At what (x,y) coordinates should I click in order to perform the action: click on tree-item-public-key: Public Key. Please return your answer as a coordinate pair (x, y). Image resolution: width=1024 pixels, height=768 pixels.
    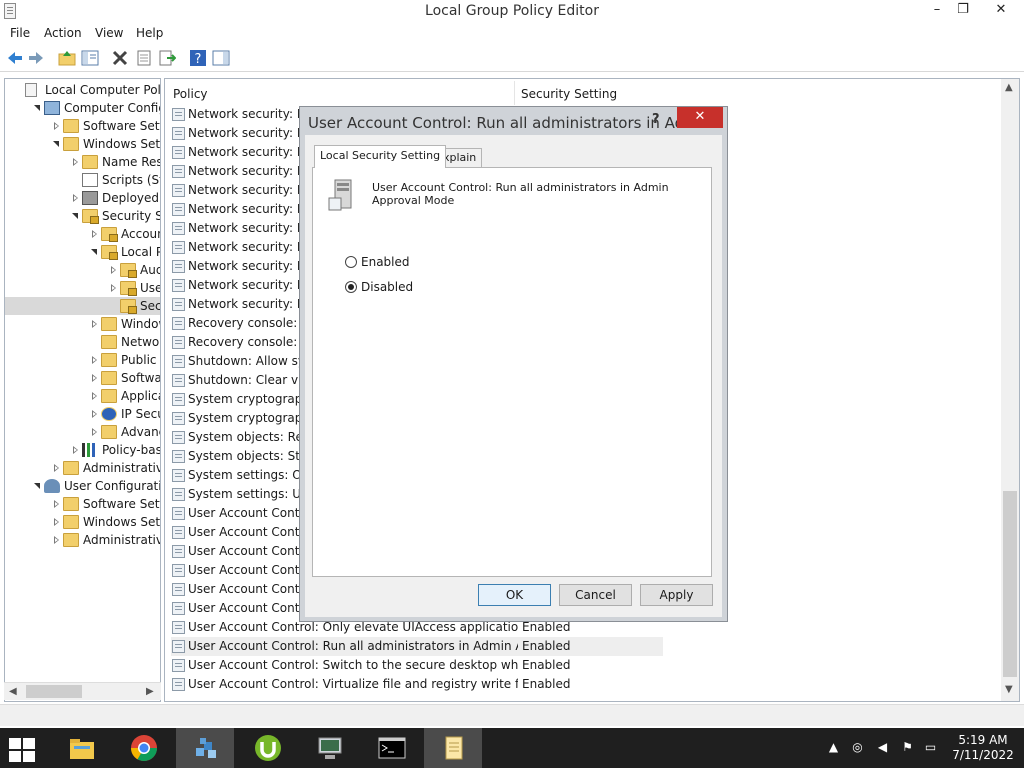
    Looking at the image, I should click on (82, 360).